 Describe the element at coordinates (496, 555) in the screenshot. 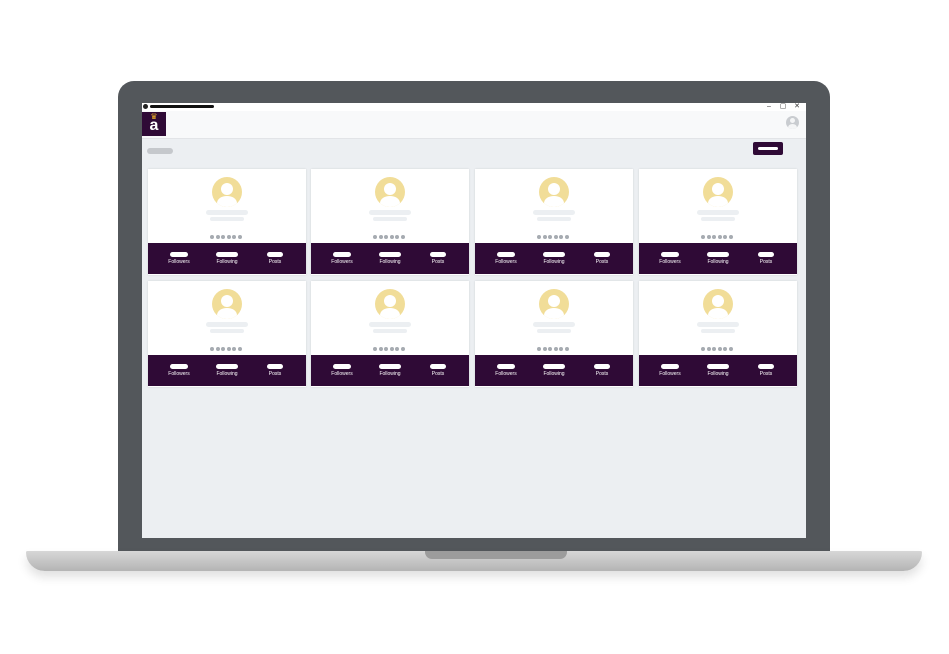

I see `laptop-notch` at that location.